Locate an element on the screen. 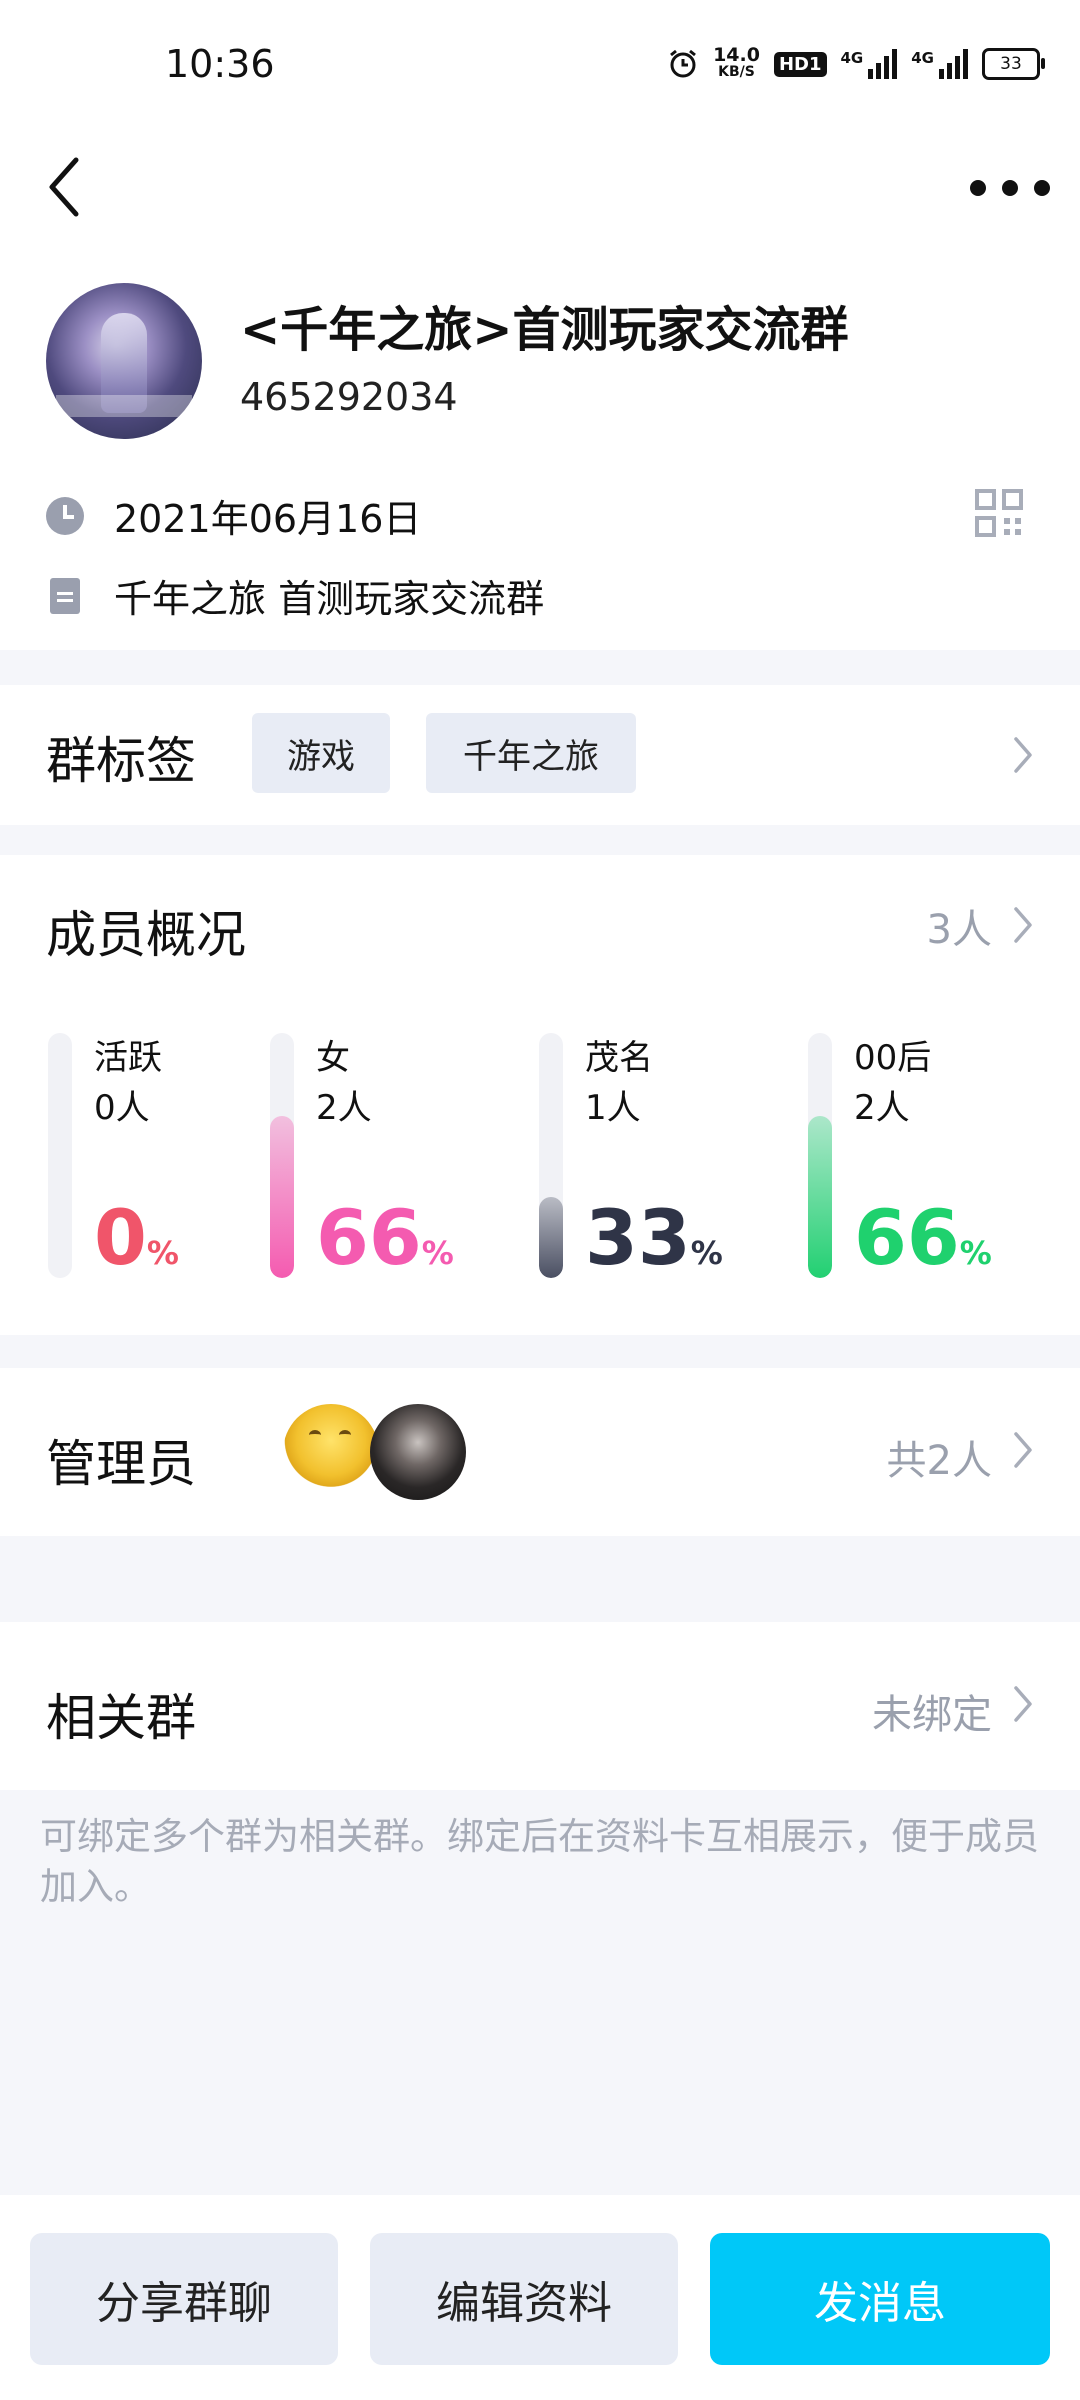 This screenshot has width=1080, height=2400. bottom-action-bar: 分享群聊 编辑资料 发消息 is located at coordinates (540, 2297).